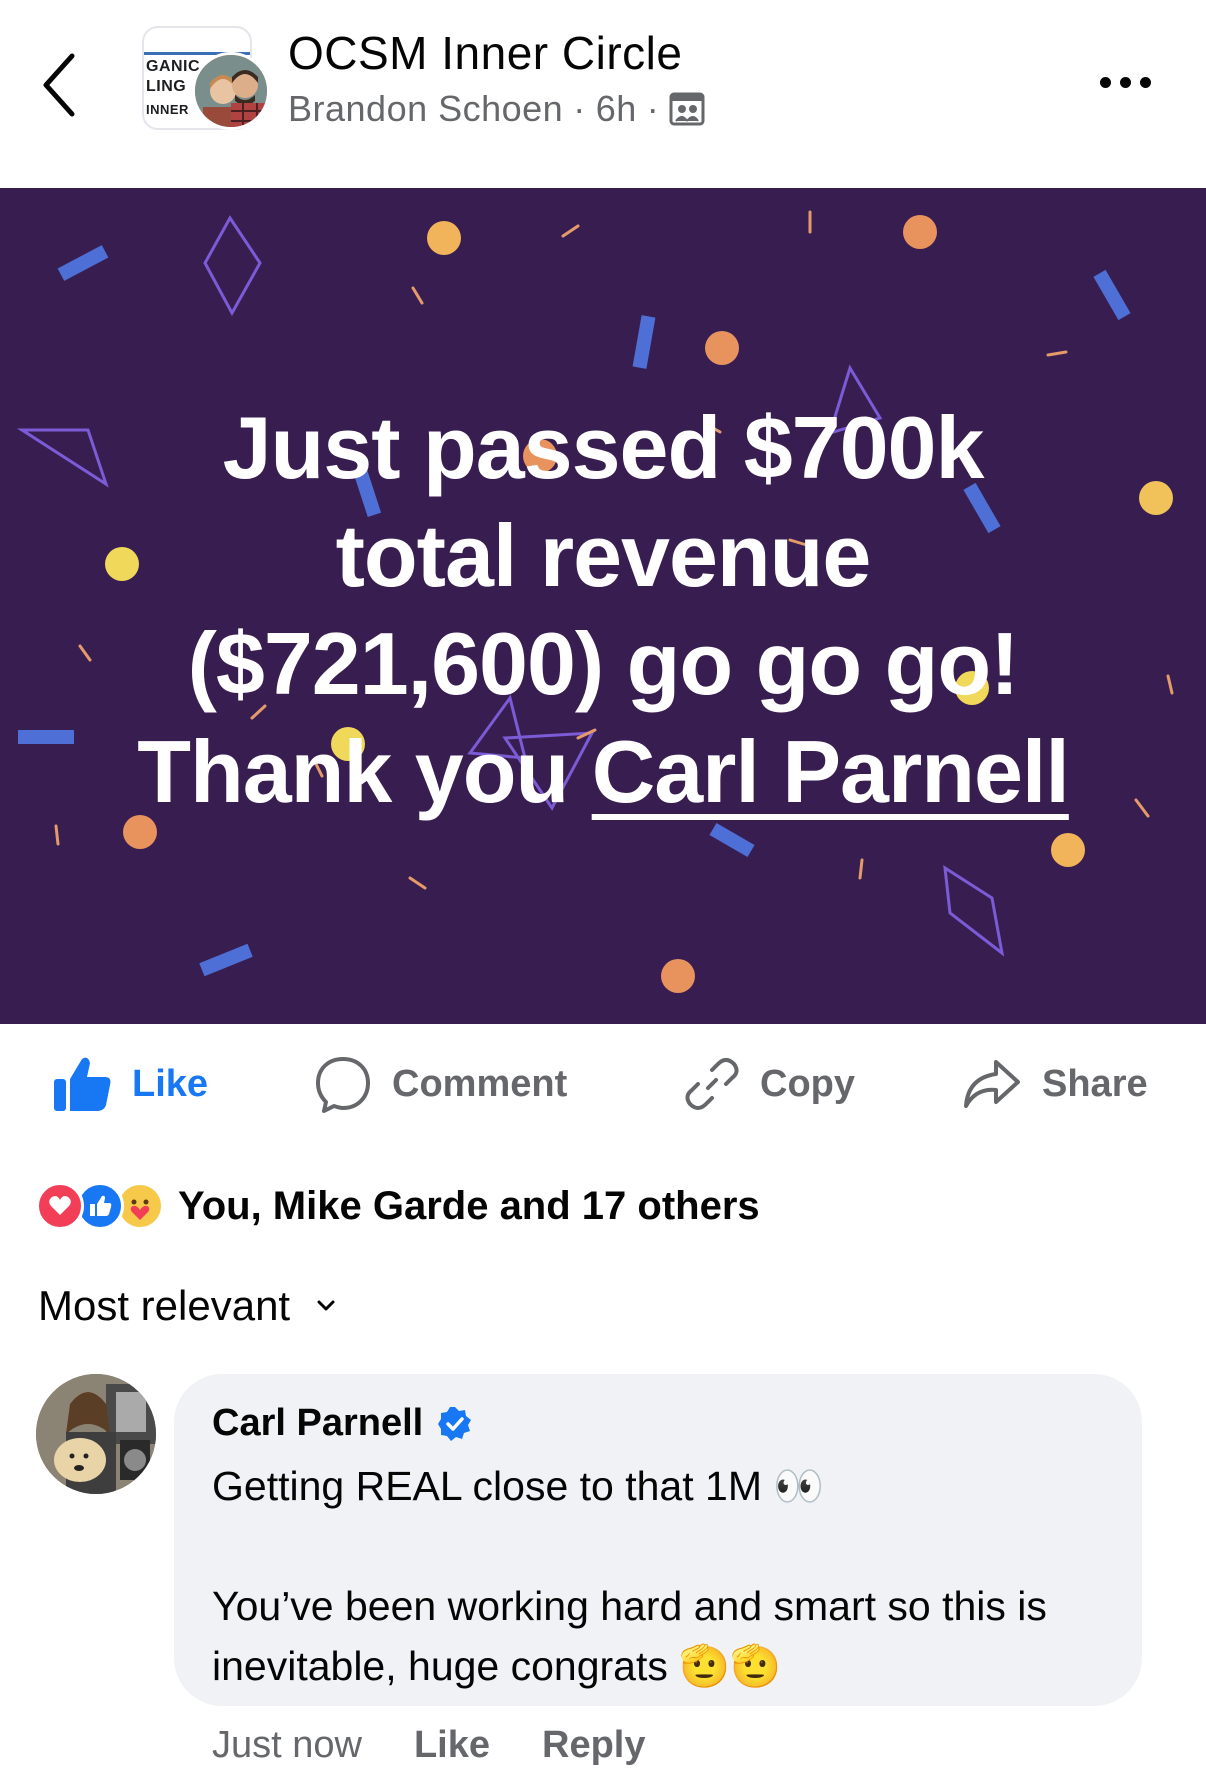 The width and height of the screenshot is (1206, 1779). Describe the element at coordinates (317, 1423) in the screenshot. I see `comment-author-name: Carl Parnell` at that location.